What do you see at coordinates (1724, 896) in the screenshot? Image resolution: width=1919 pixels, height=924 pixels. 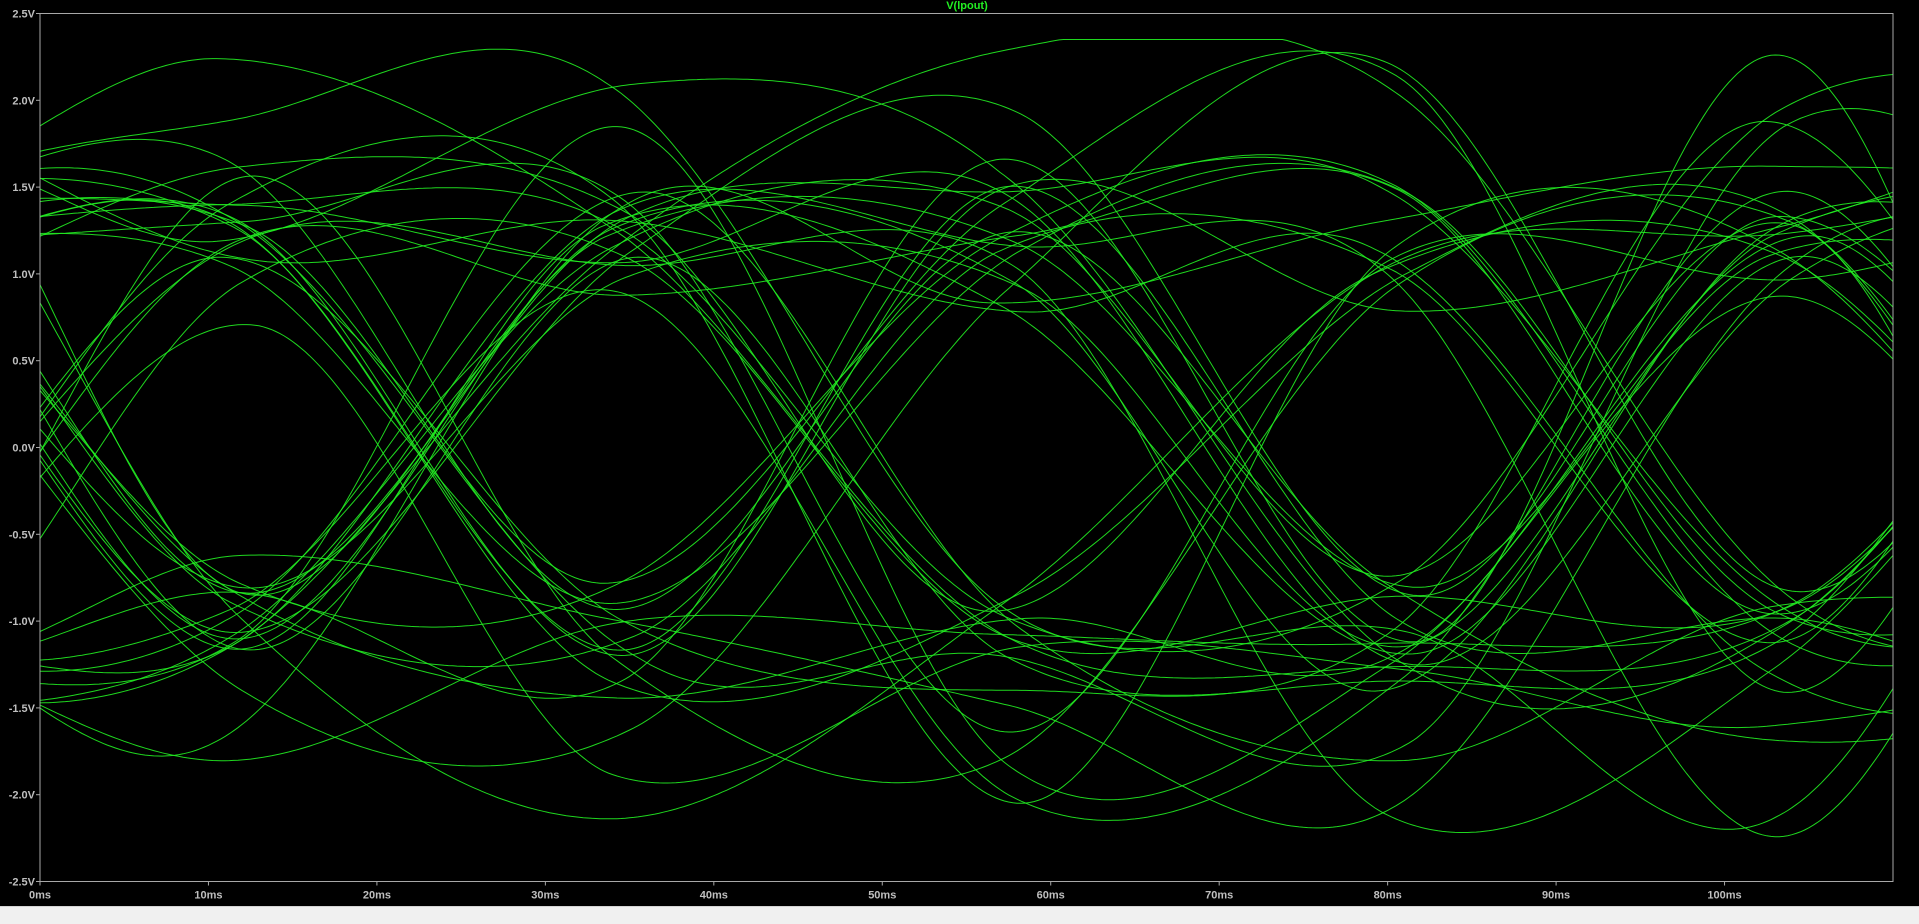 I see `x-tick-label: 100ms` at bounding box center [1724, 896].